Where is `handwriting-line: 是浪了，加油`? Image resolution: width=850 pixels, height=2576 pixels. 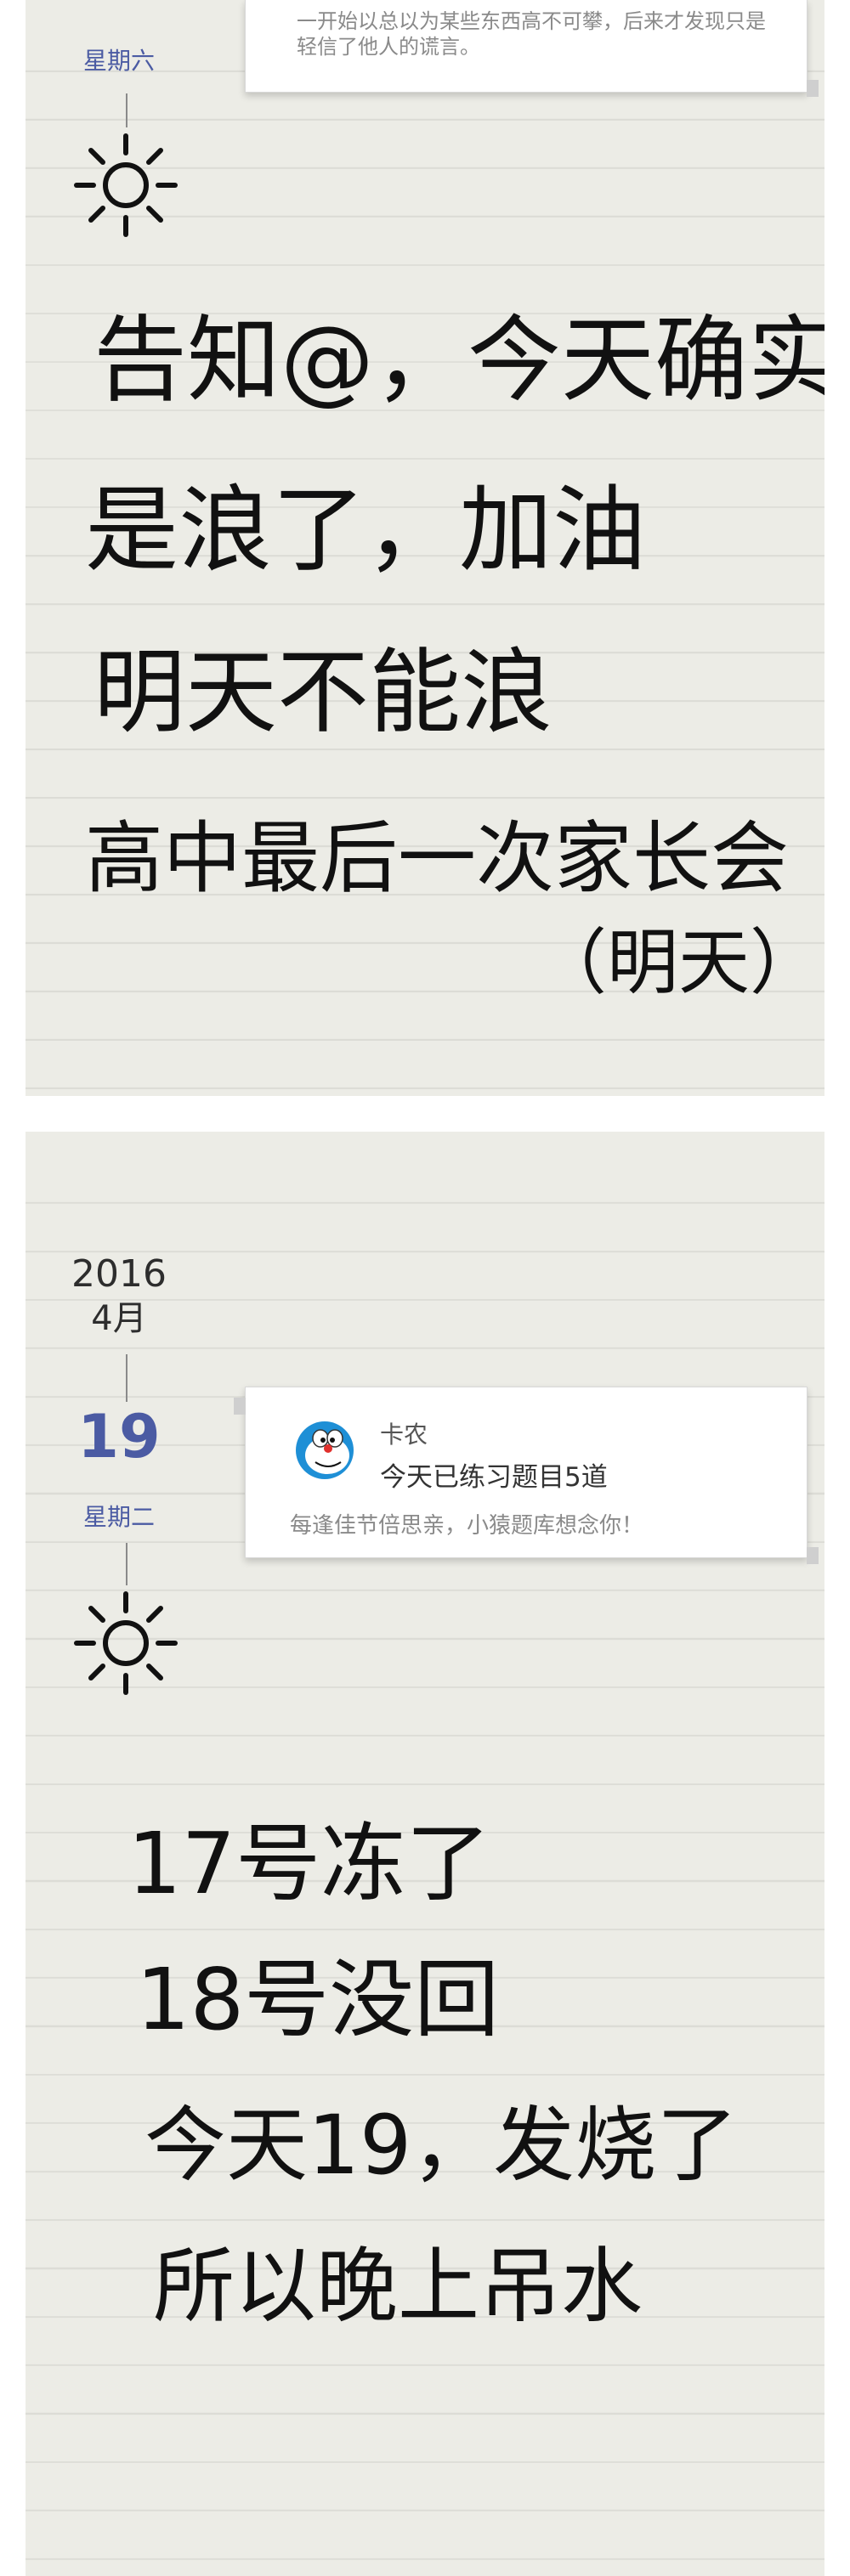
handwriting-line: 是浪了，加油 is located at coordinates (365, 530).